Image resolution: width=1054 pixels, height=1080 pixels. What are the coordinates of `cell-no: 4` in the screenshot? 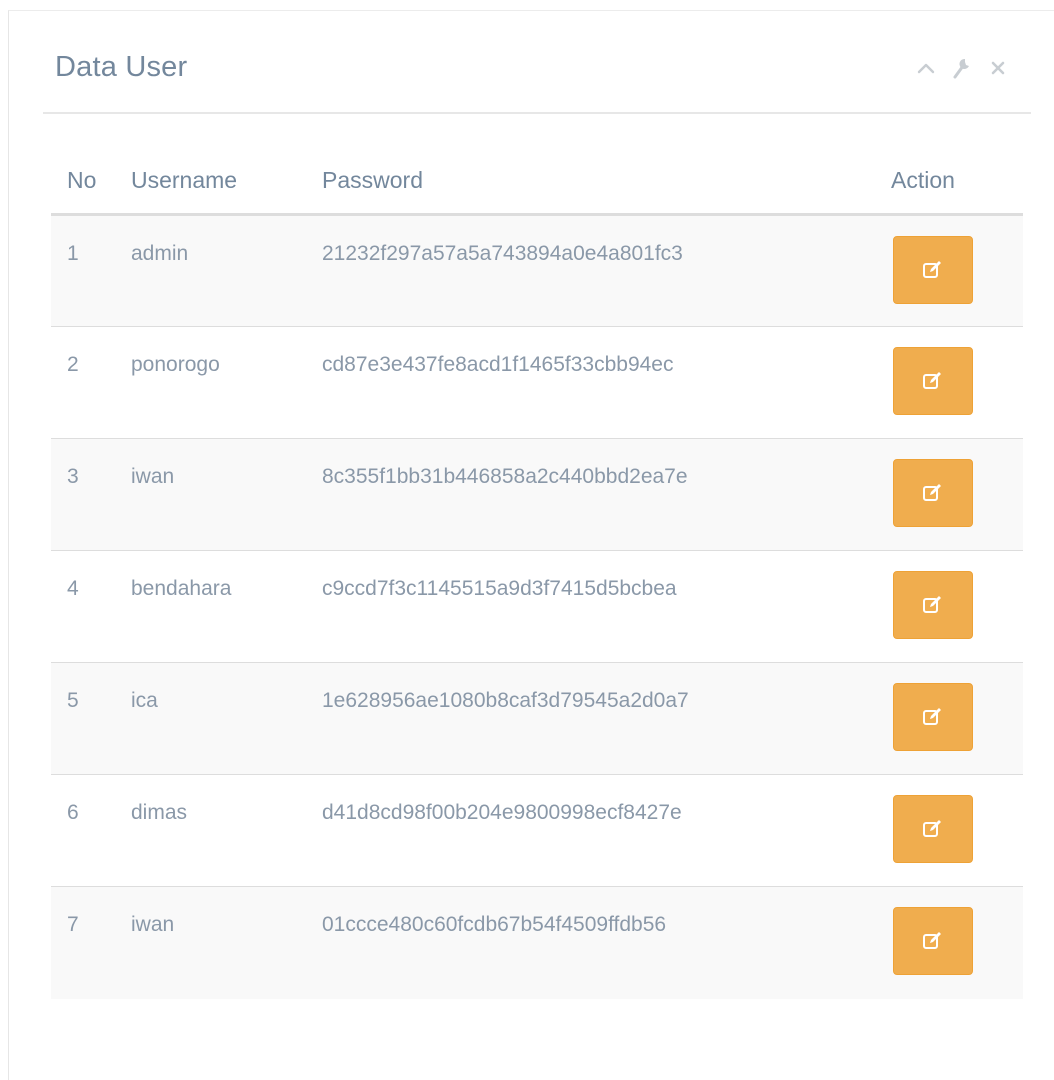 It's located at (91, 606).